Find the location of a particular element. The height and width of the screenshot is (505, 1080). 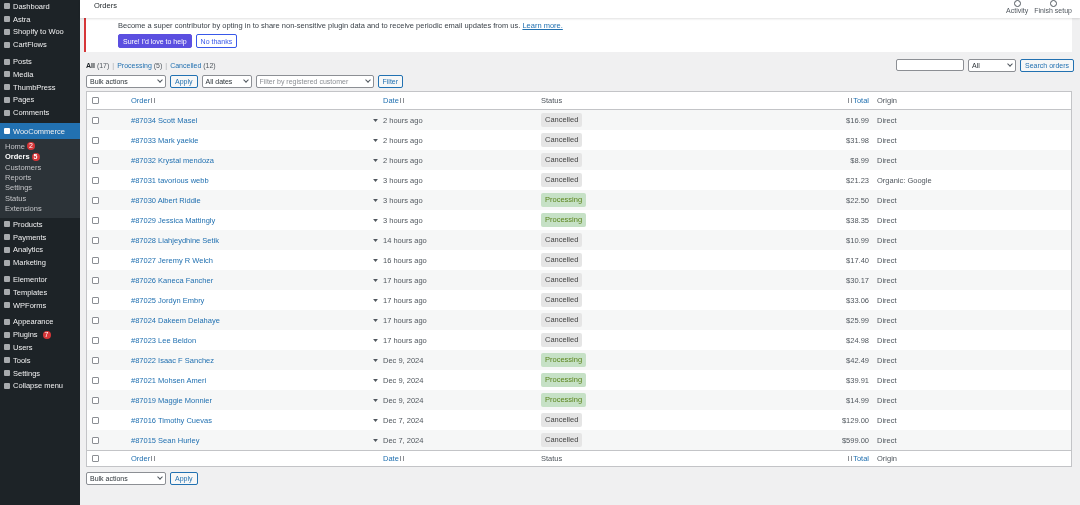

search-field is located at coordinates (930, 65).